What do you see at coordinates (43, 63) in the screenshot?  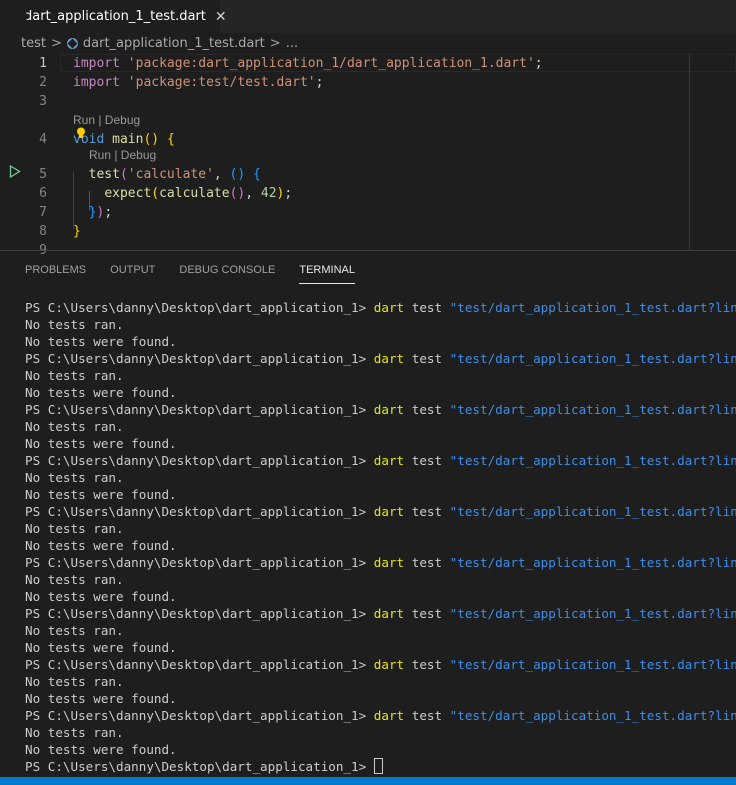 I see `line-number: 1` at bounding box center [43, 63].